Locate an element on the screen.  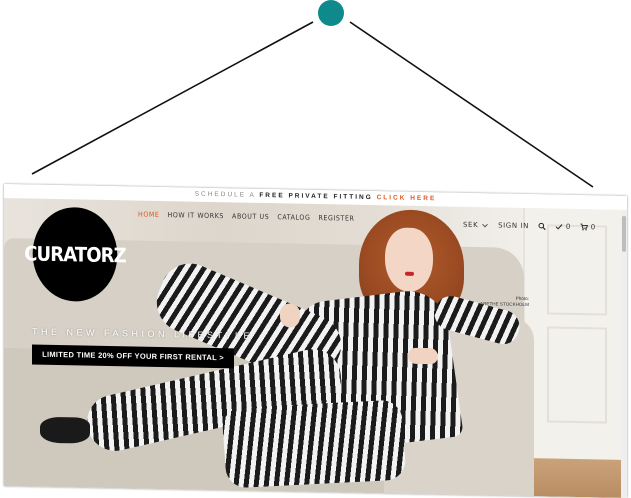
cart-button: 0 is located at coordinates (588, 227).